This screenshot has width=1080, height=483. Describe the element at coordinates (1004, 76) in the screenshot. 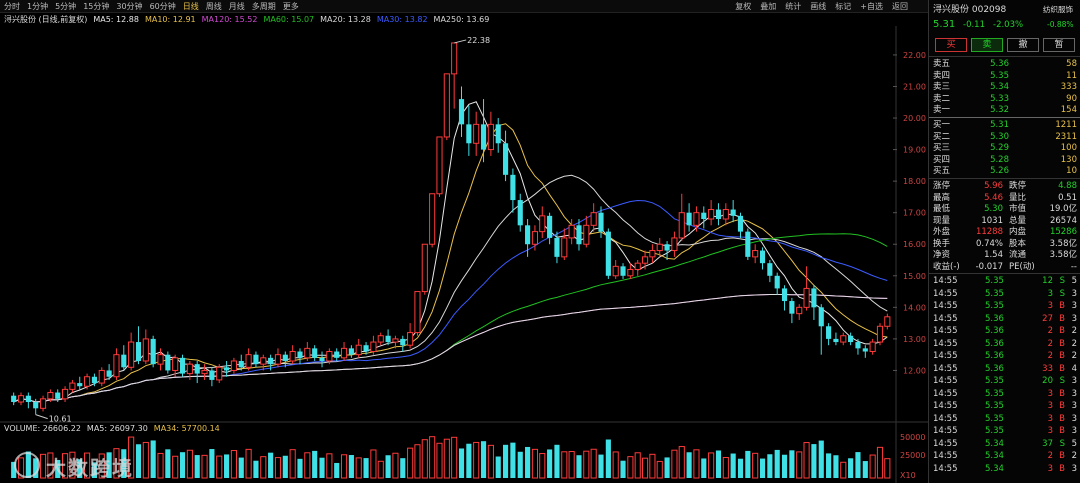

I see `ask-row: 卖四 5.35 11` at that location.